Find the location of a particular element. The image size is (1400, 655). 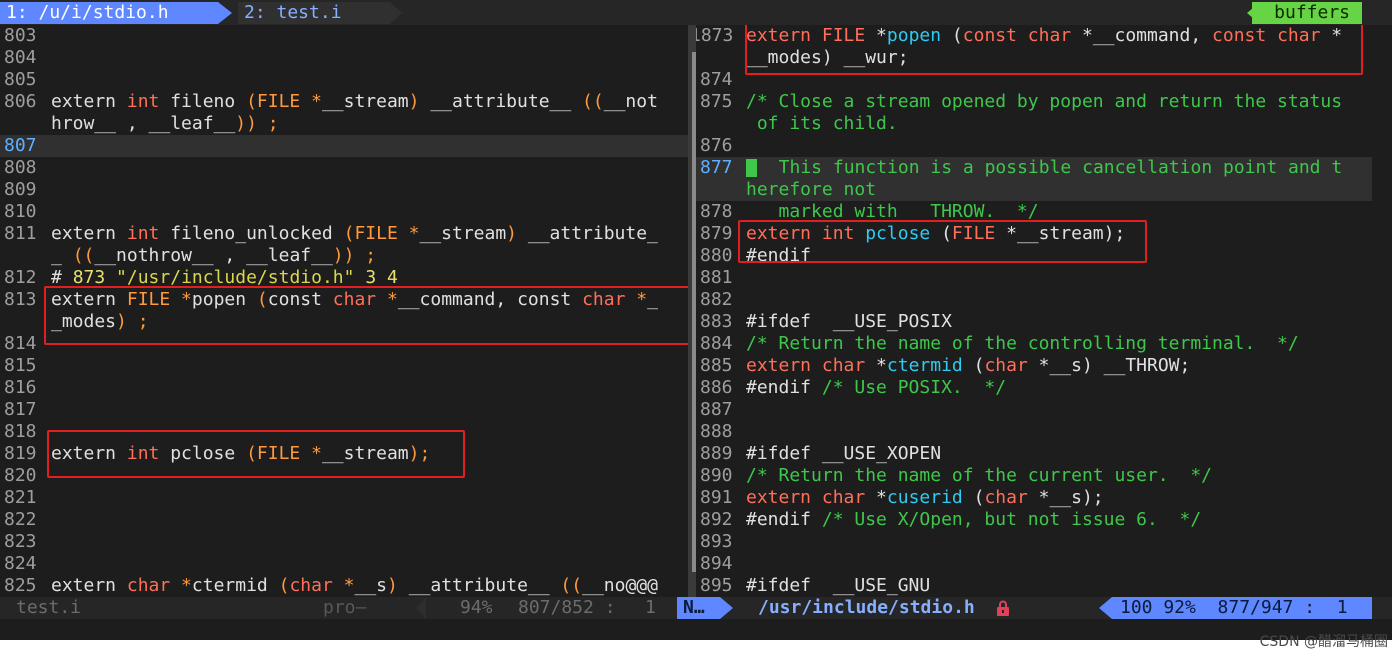

line-number: 824 is located at coordinates (20, 563).